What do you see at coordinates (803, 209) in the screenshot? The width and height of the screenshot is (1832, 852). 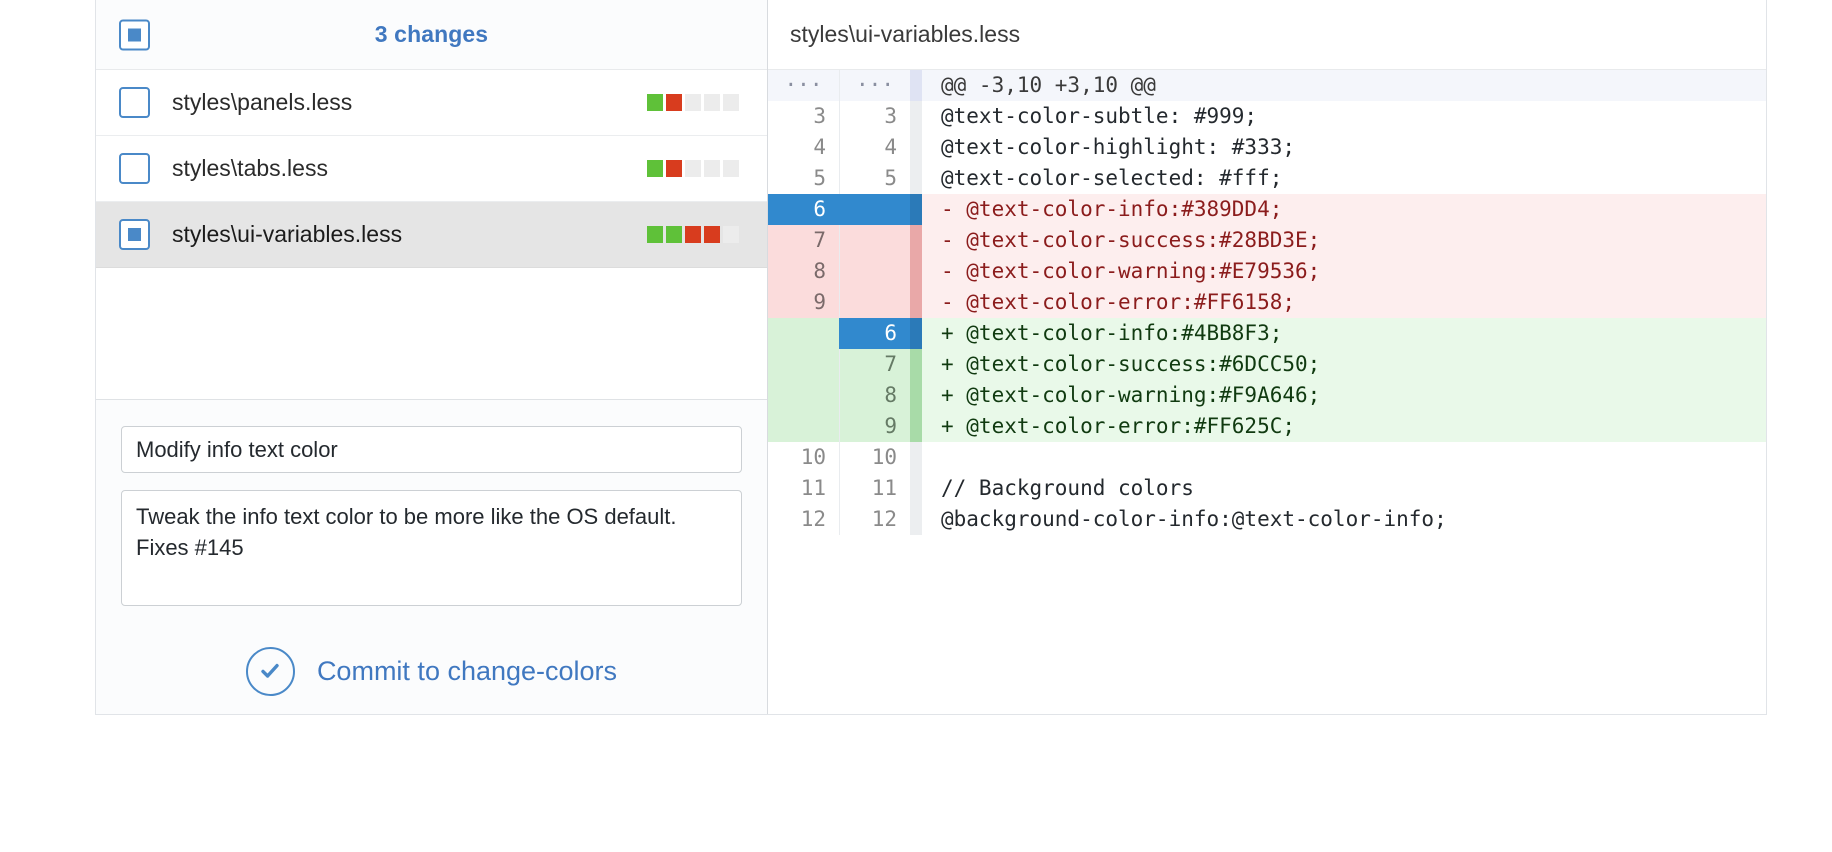 I see `diff-line-number-old: 6` at bounding box center [803, 209].